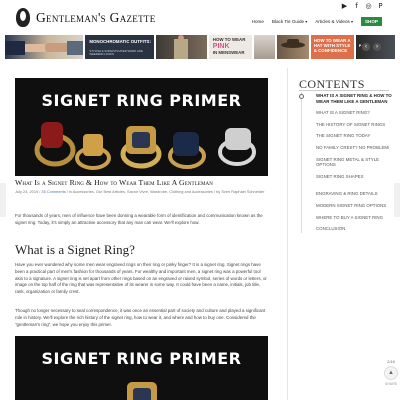 Image resolution: width=400 pixels, height=400 pixels. What do you see at coordinates (293, 43) in the screenshot?
I see `hat-image` at bounding box center [293, 43].